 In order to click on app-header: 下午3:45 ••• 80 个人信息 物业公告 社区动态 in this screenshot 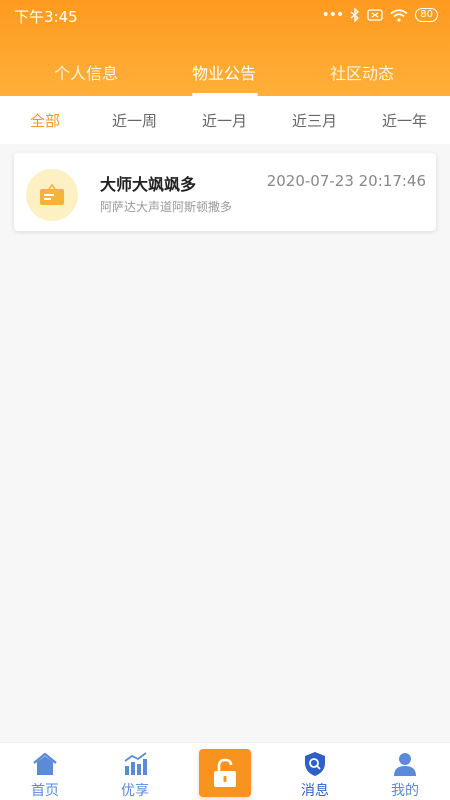, I will do `click(225, 48)`.